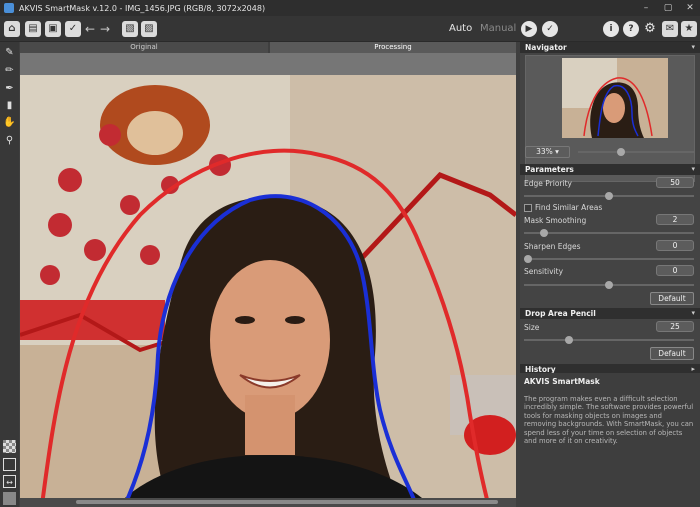 The width and height of the screenshot is (700, 507). What do you see at coordinates (130, 29) in the screenshot?
I see `background-icon: ▧` at bounding box center [130, 29].